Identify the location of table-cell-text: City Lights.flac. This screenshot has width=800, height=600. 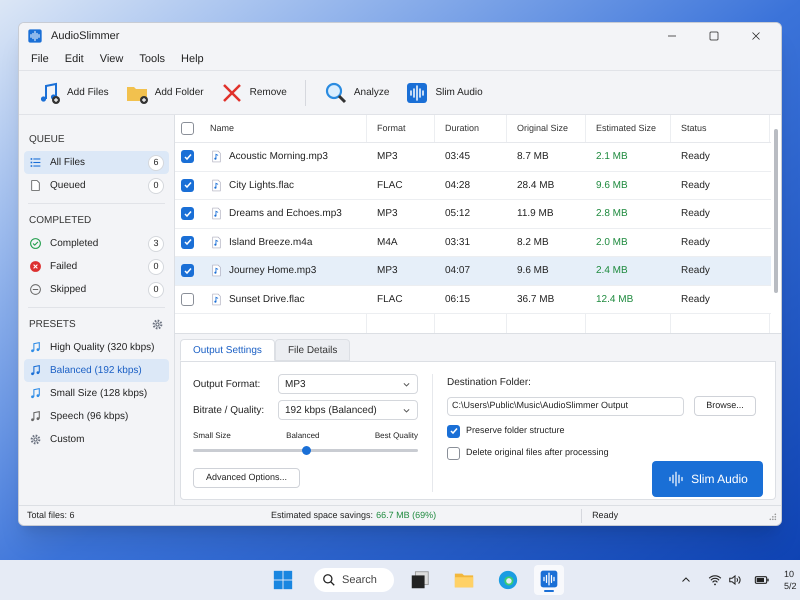
(261, 185).